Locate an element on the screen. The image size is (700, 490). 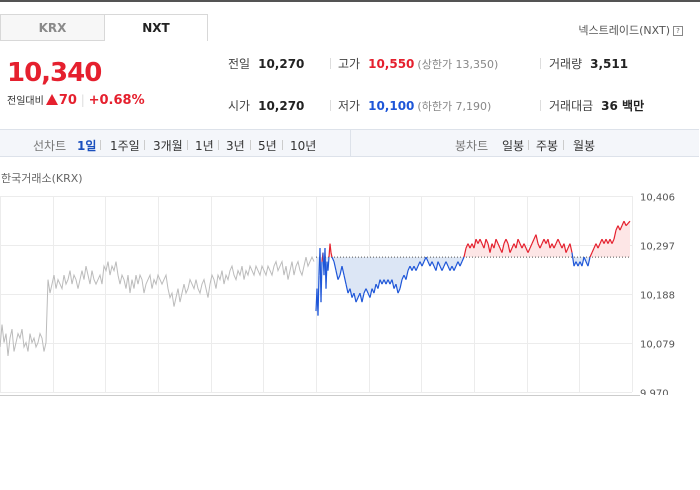
period-bar-divider is located at coordinates (350, 143).